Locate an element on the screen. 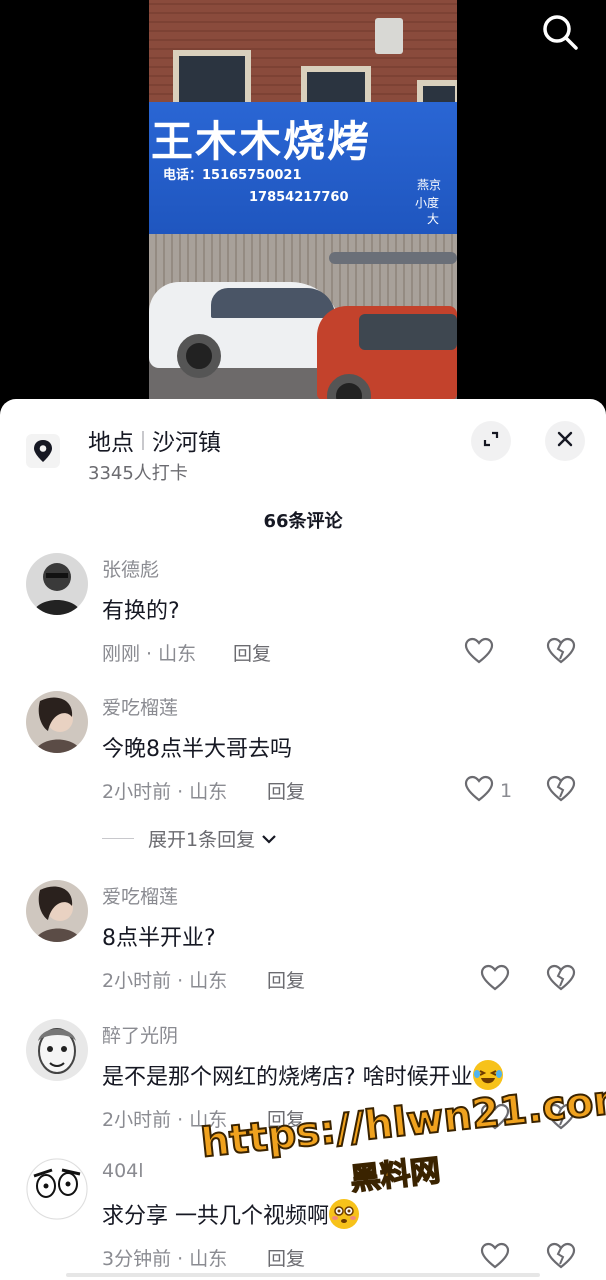 The image size is (606, 1280). comment-text-row: 是不是那个网红的烧烤店? 啥时候开业 is located at coordinates (302, 1075).